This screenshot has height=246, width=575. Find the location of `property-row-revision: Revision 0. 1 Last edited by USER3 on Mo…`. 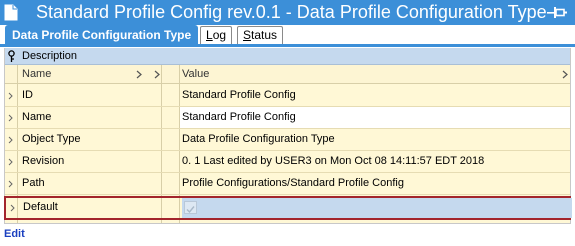

property-row-revision: Revision 0. 1 Last edited by USER3 on Mo… is located at coordinates (287, 162).